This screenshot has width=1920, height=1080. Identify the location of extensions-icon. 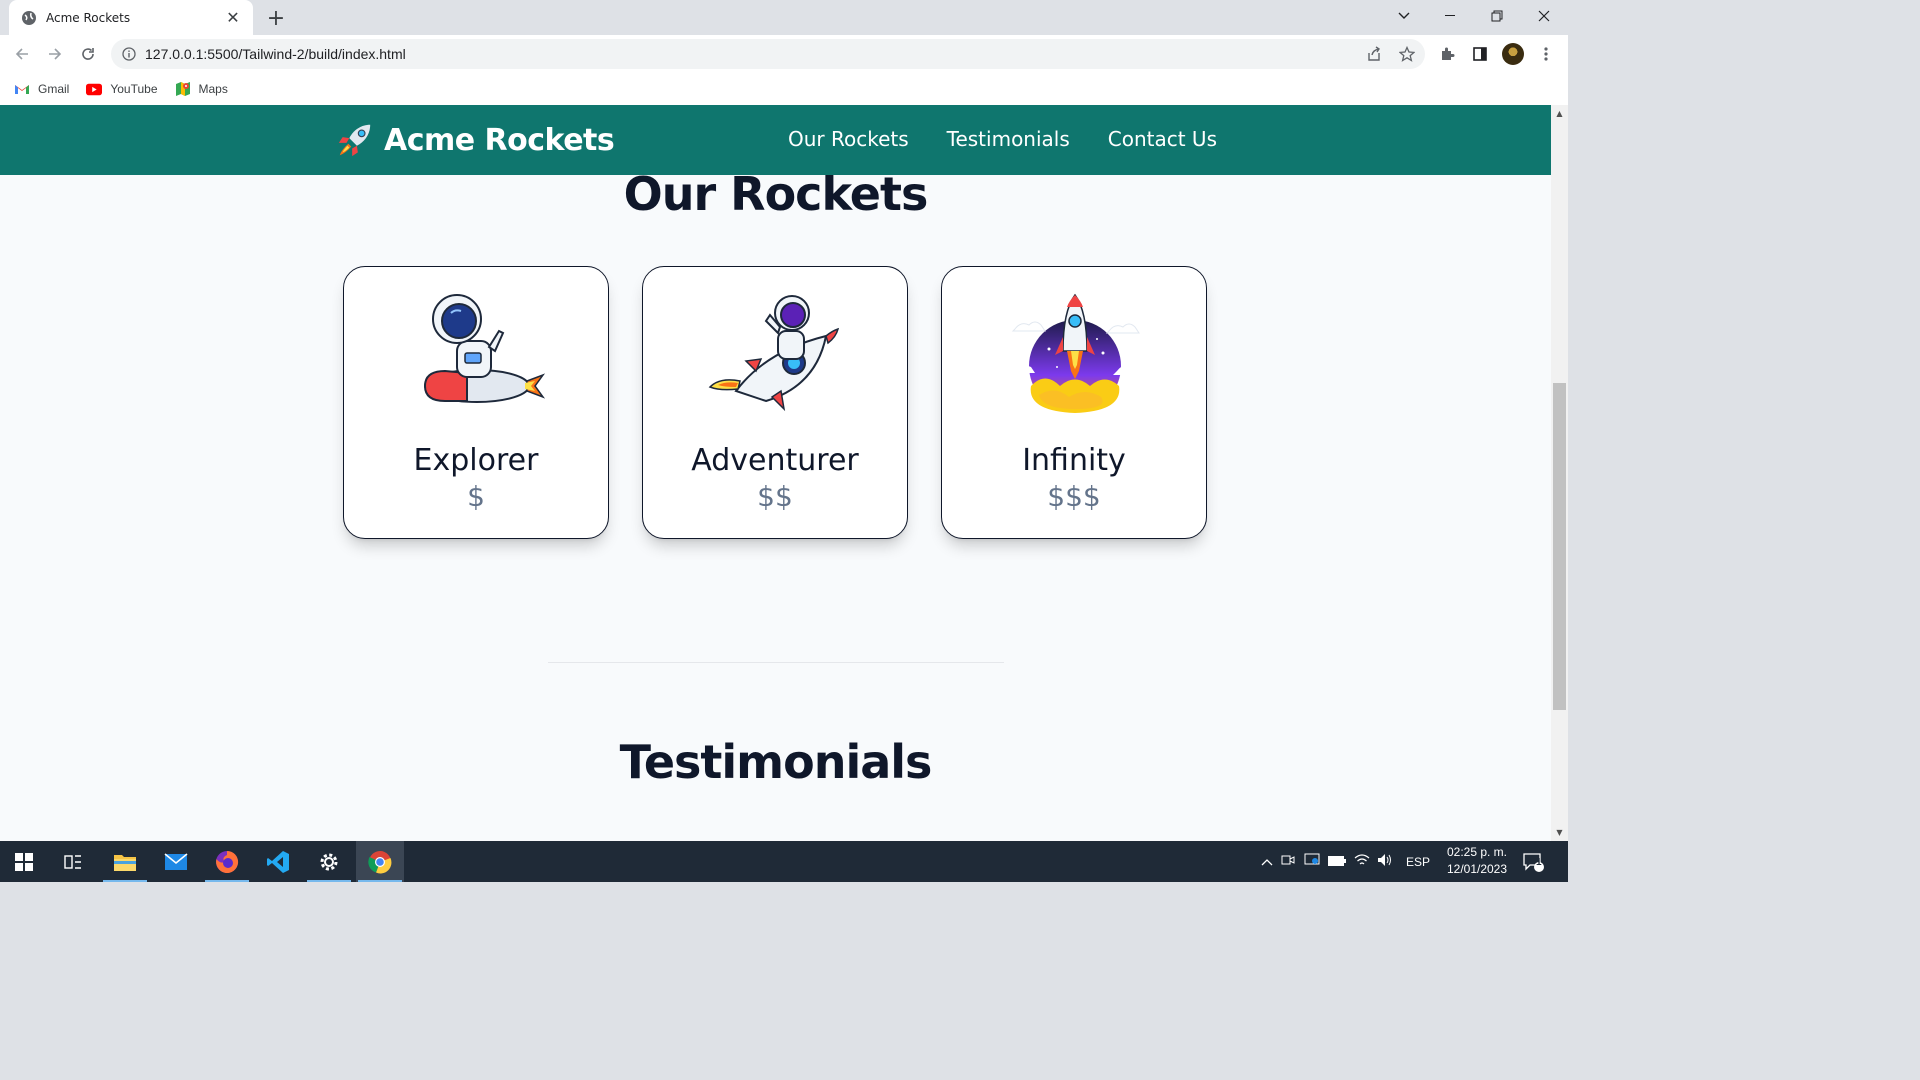
(1447, 54).